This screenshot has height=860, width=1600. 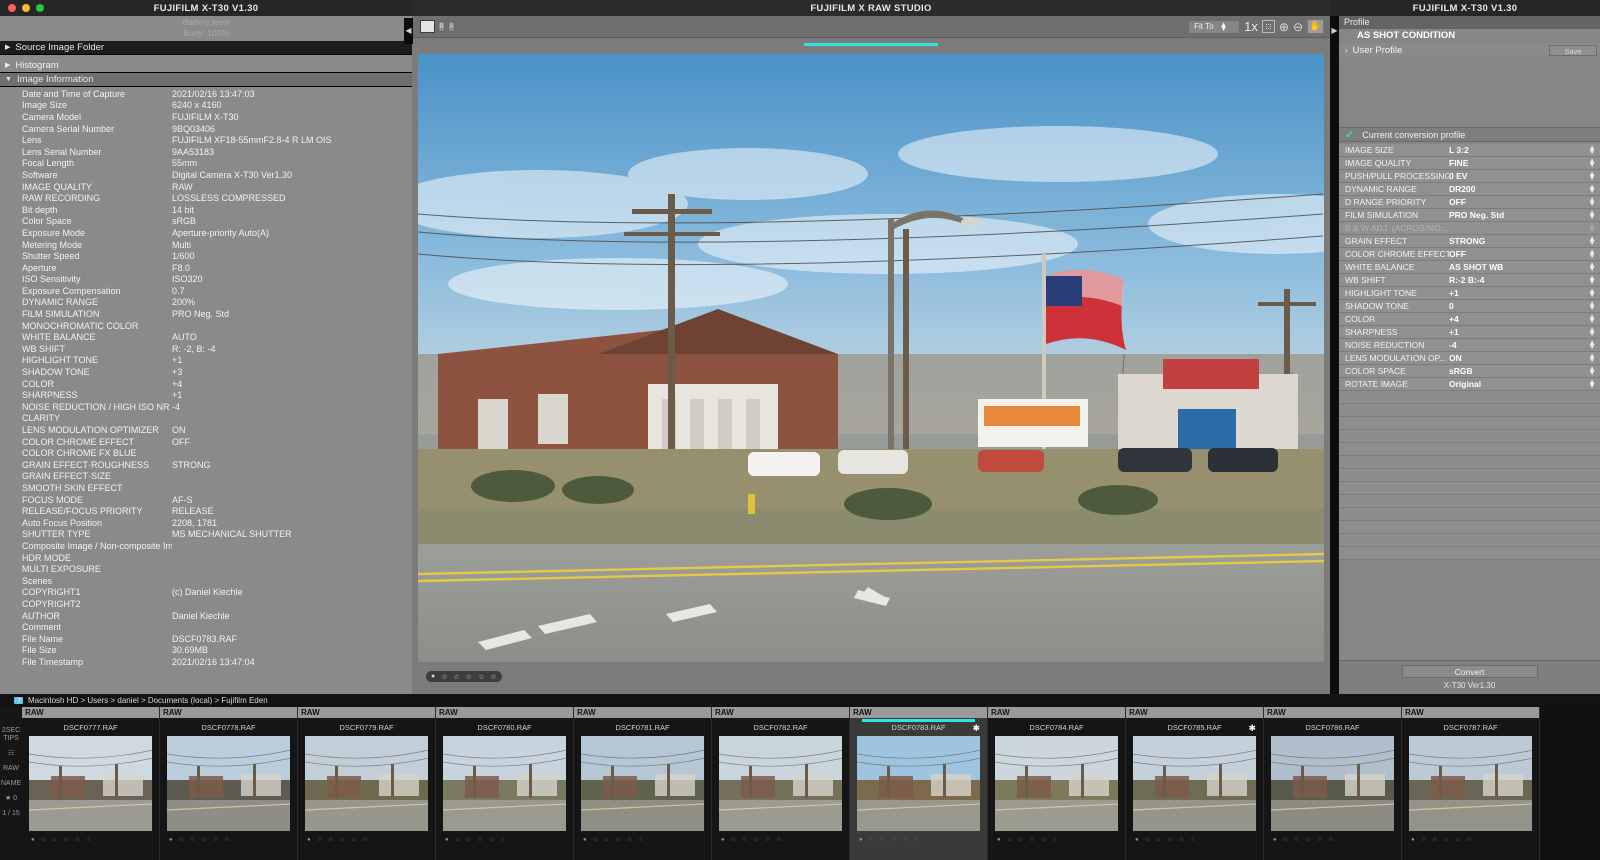 What do you see at coordinates (1469, 189) in the screenshot?
I see `setting-row: DYNAMIC RANGE DR200 ▲ ▼` at bounding box center [1469, 189].